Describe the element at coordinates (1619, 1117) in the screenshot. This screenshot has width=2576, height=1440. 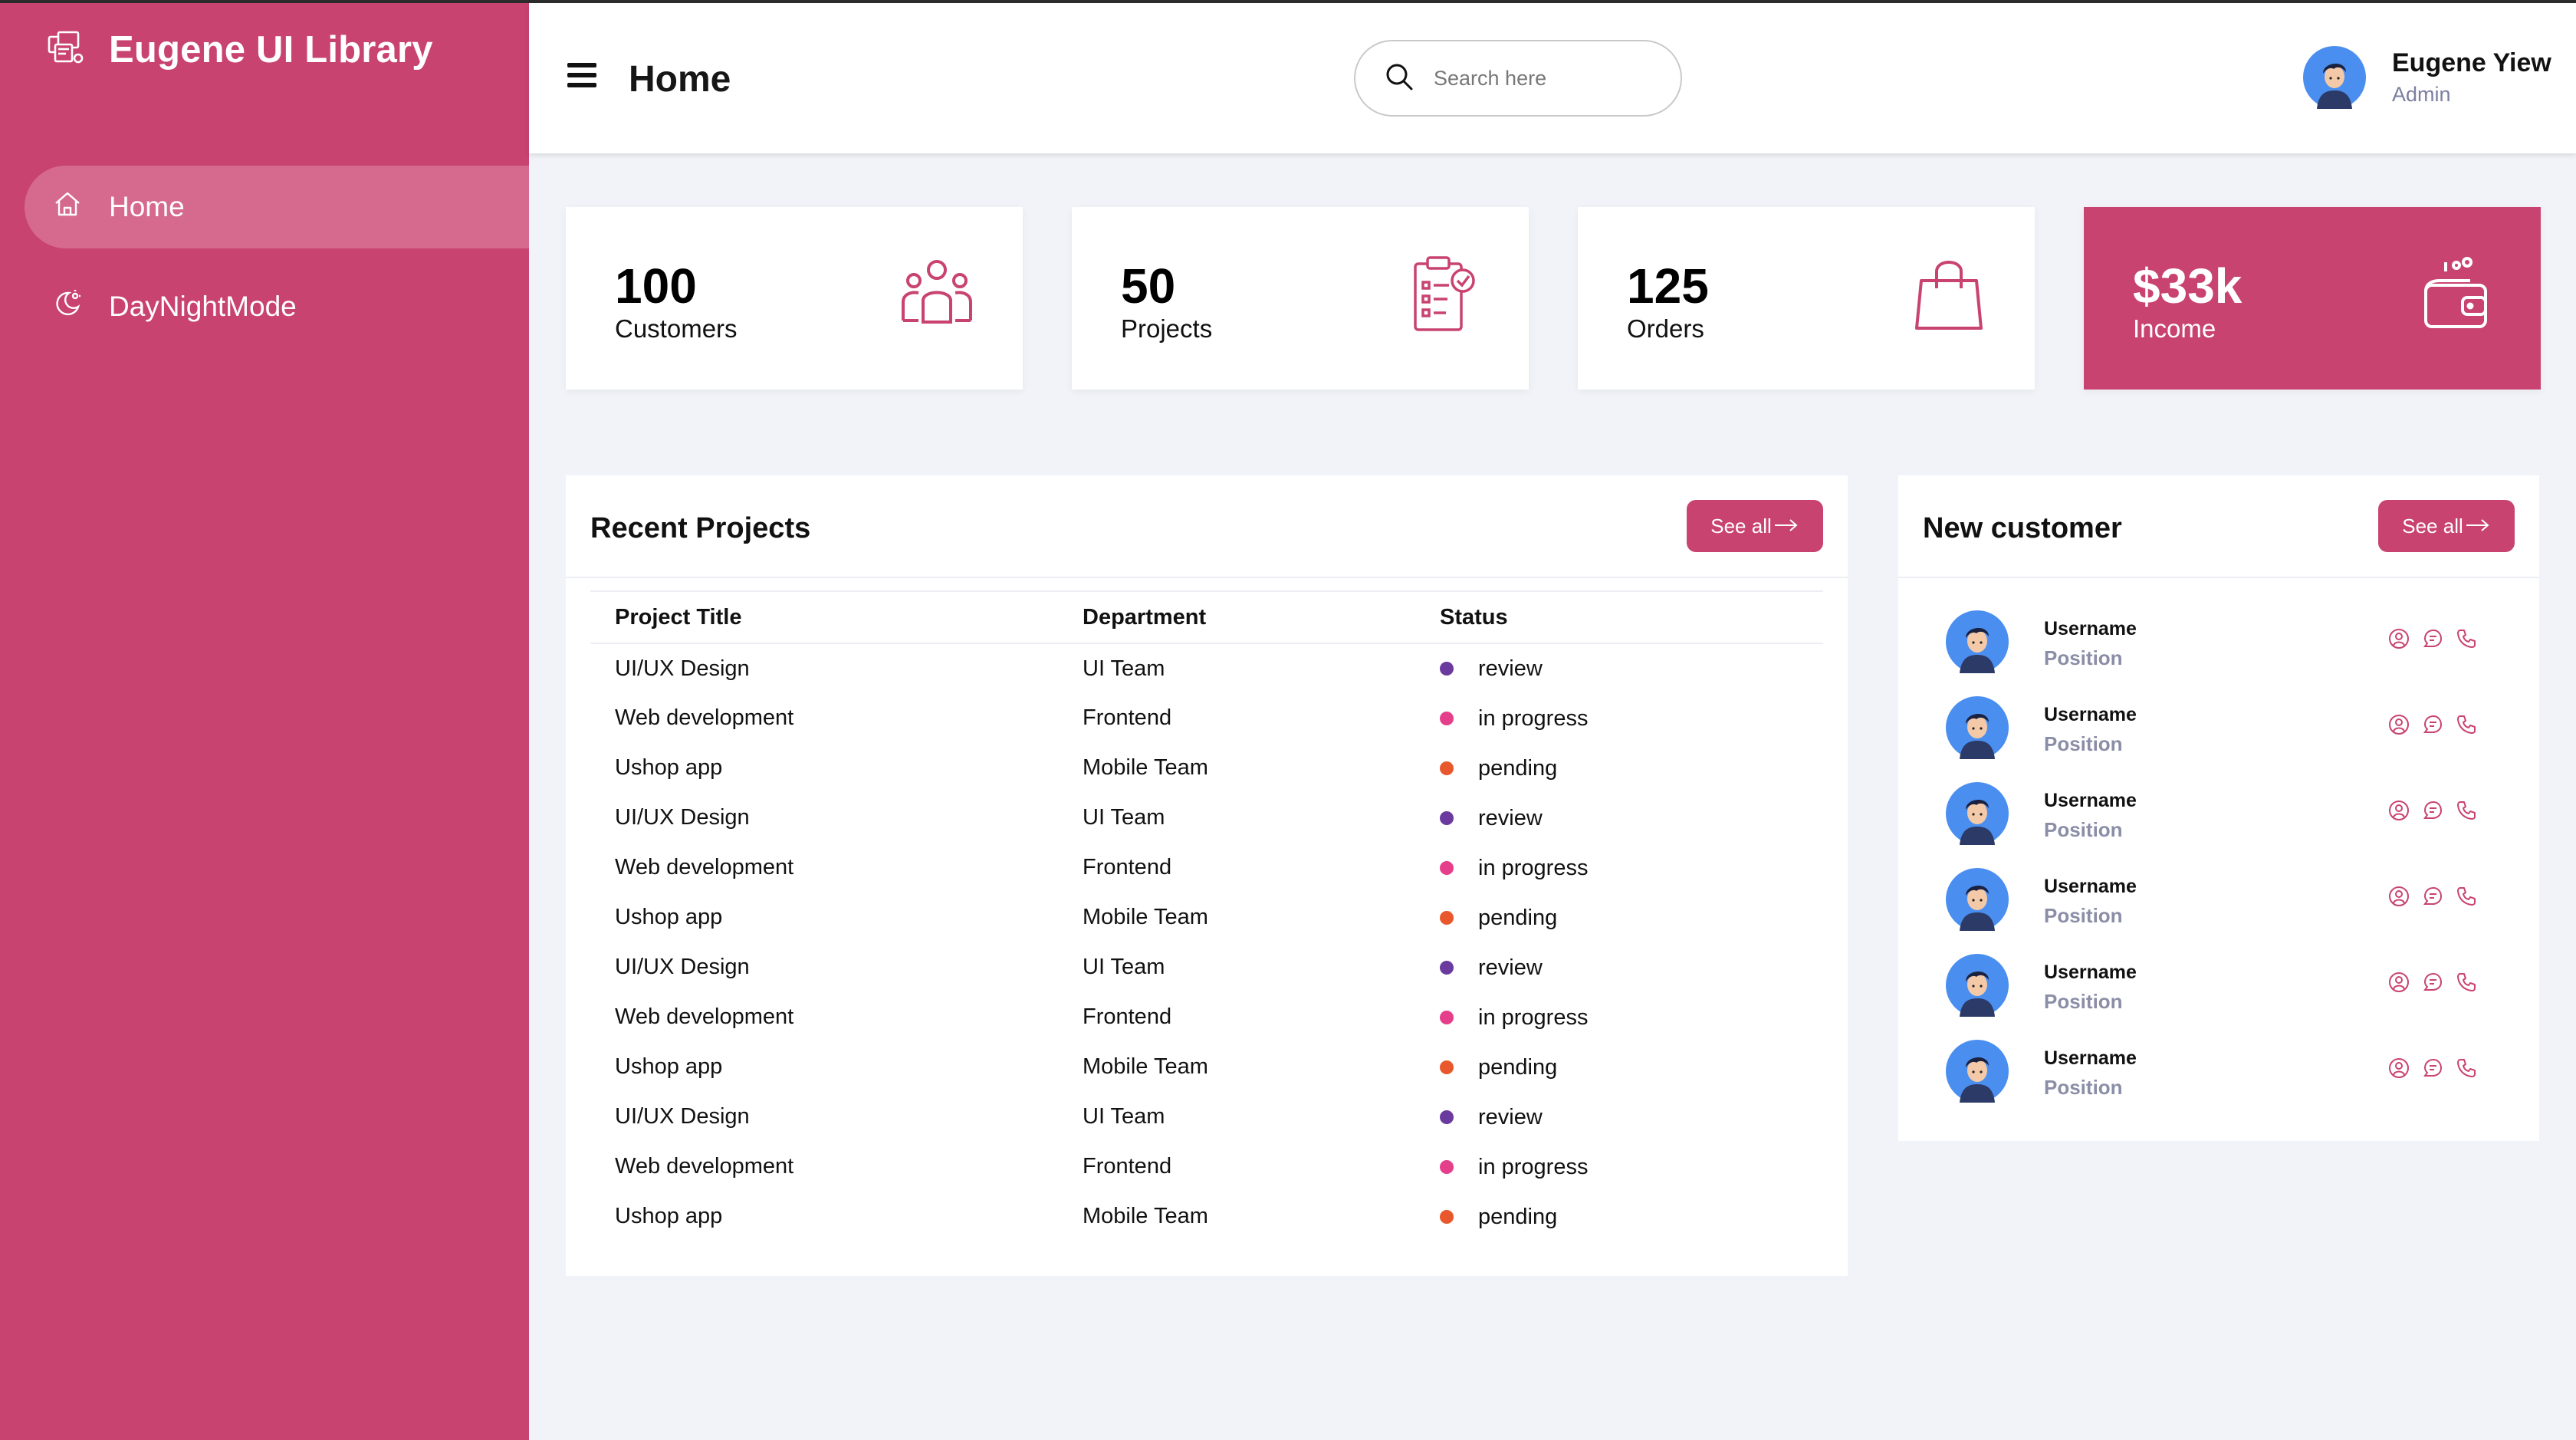
I see `status-cell: review` at that location.